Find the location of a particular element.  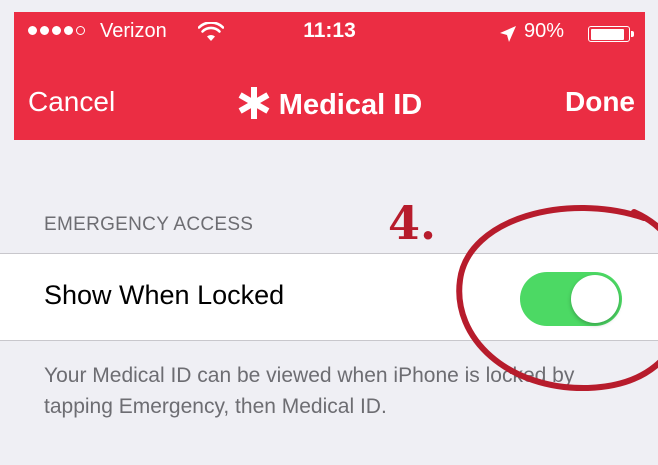

medical-star-icon is located at coordinates (254, 103).